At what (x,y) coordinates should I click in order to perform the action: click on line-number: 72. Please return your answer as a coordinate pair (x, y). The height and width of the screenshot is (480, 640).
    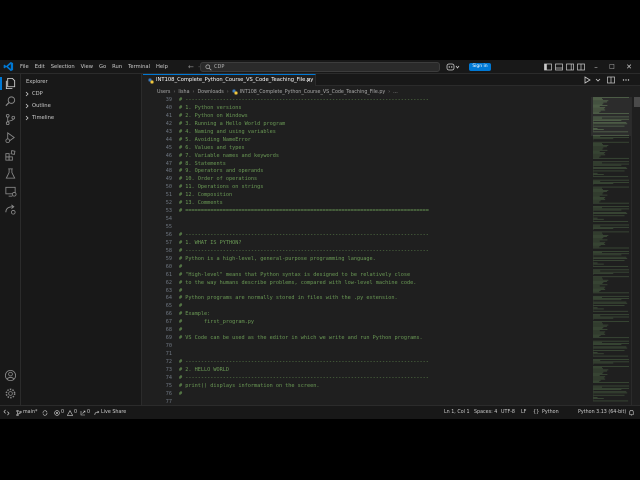
    Looking at the image, I should click on (168, 361).